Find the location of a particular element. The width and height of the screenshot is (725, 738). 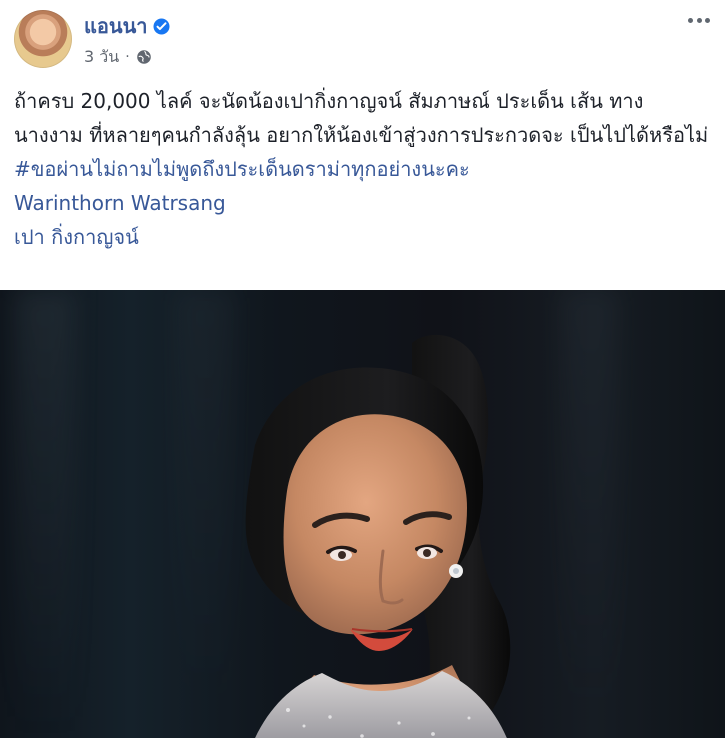

author-row: แอนนา is located at coordinates (127, 26).